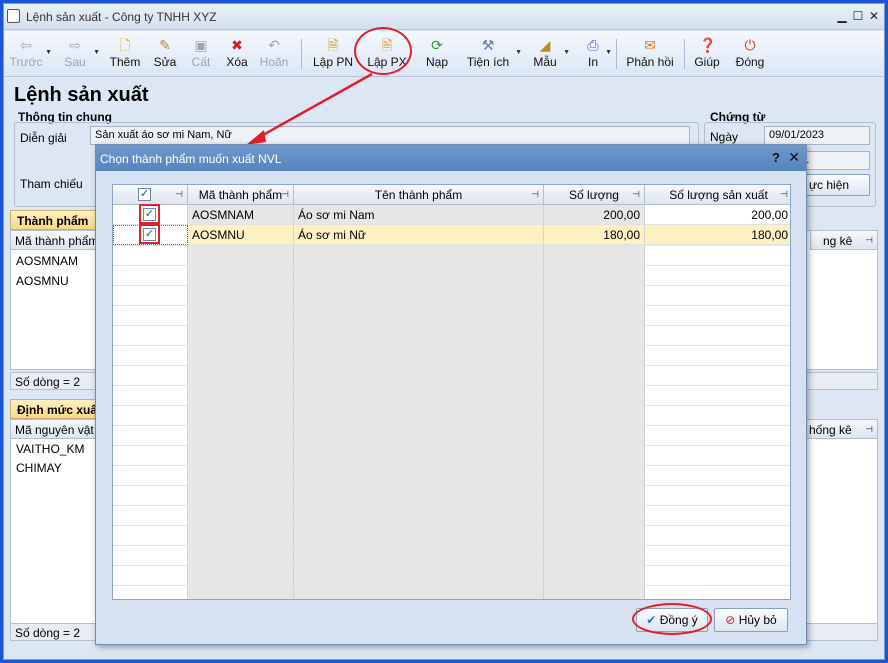  Describe the element at coordinates (201, 45) in the screenshot. I see `floppy-icon: ▣` at that location.